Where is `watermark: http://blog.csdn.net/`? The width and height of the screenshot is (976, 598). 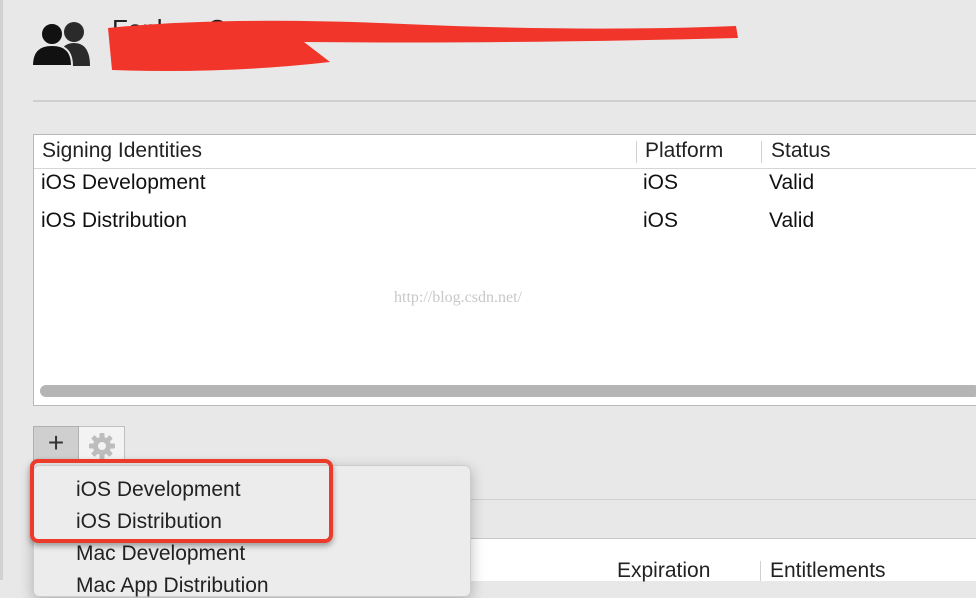 watermark: http://blog.csdn.net/ is located at coordinates (458, 297).